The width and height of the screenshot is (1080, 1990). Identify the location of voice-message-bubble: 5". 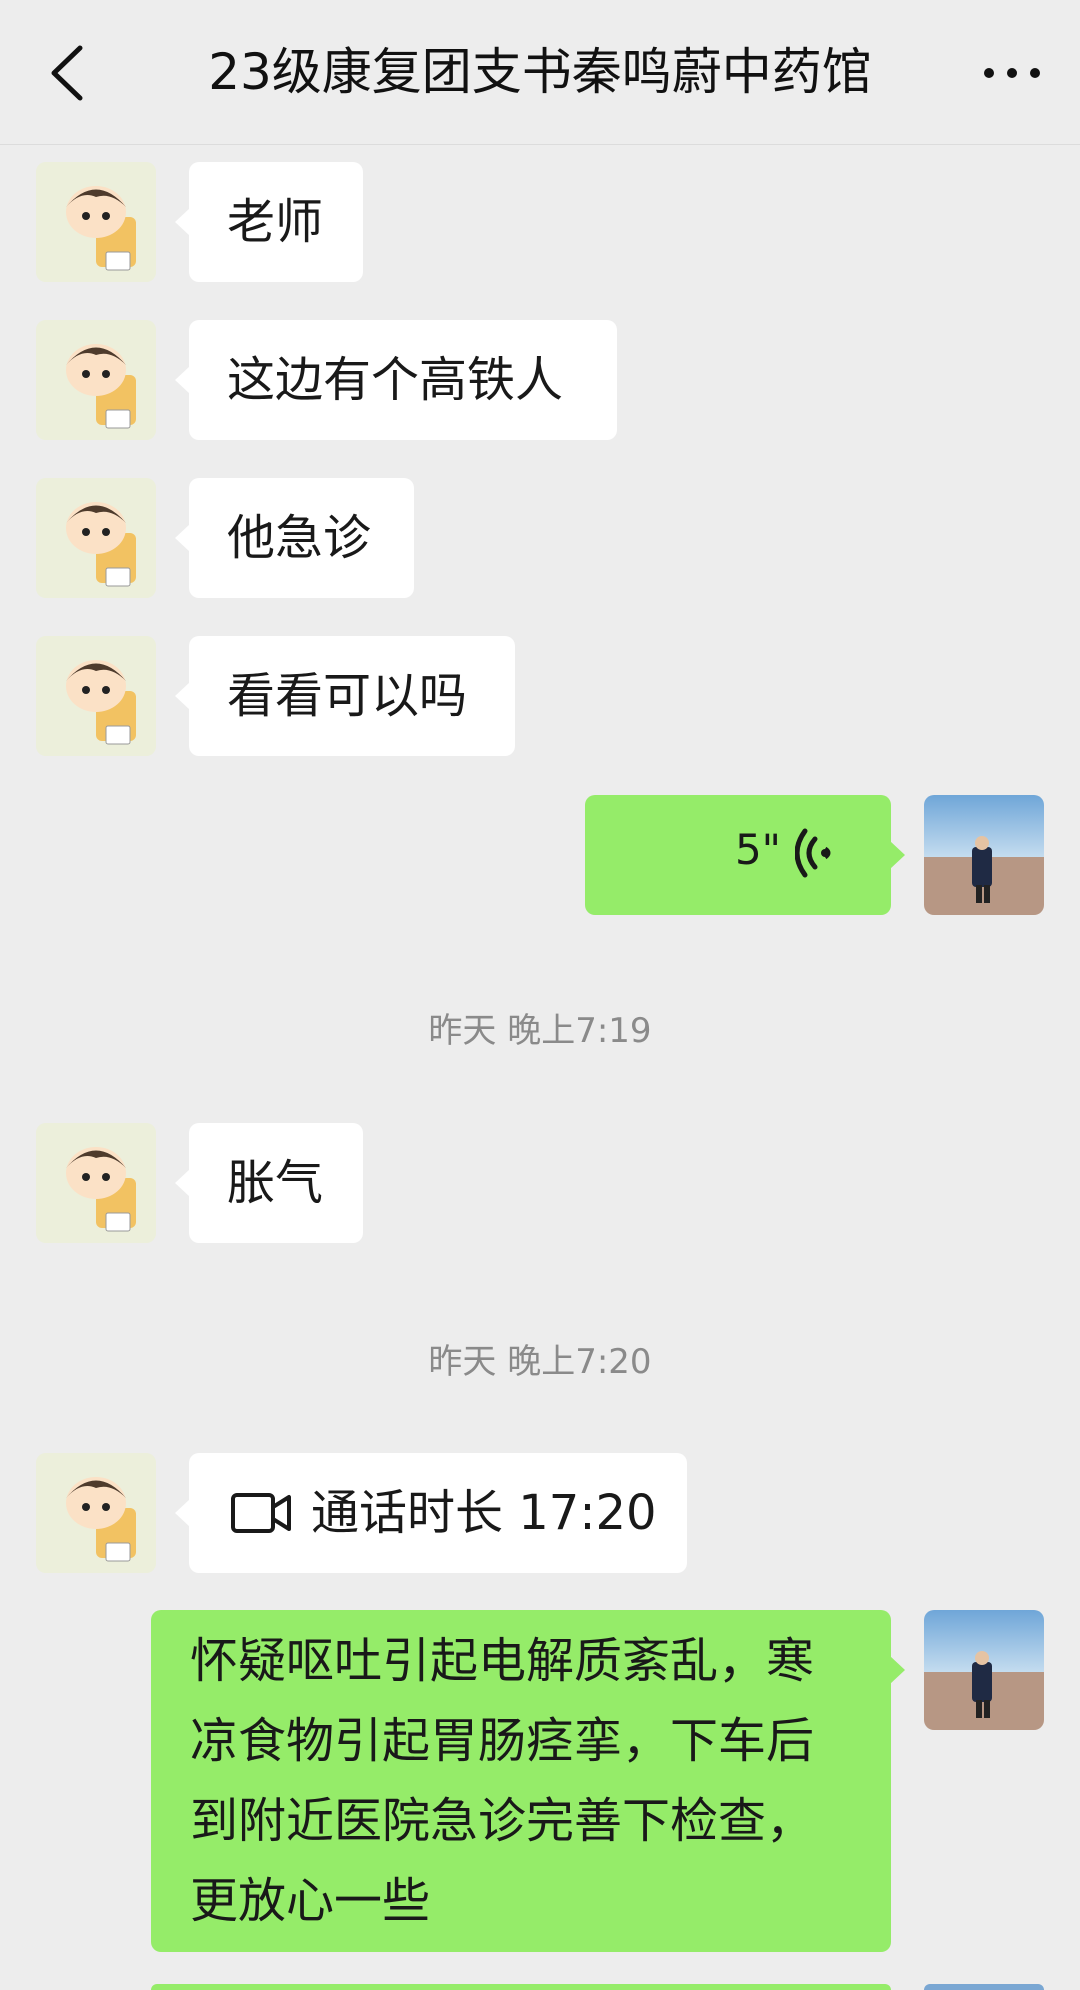
(745, 855).